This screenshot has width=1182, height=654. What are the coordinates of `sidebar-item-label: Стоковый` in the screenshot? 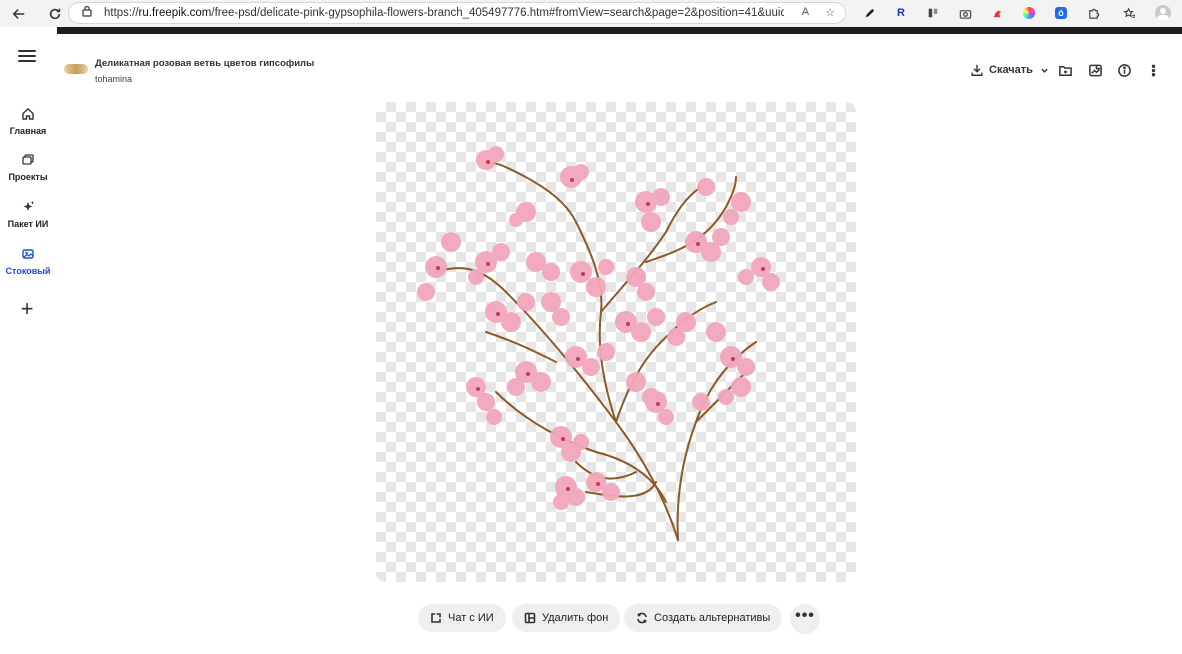 It's located at (28, 271).